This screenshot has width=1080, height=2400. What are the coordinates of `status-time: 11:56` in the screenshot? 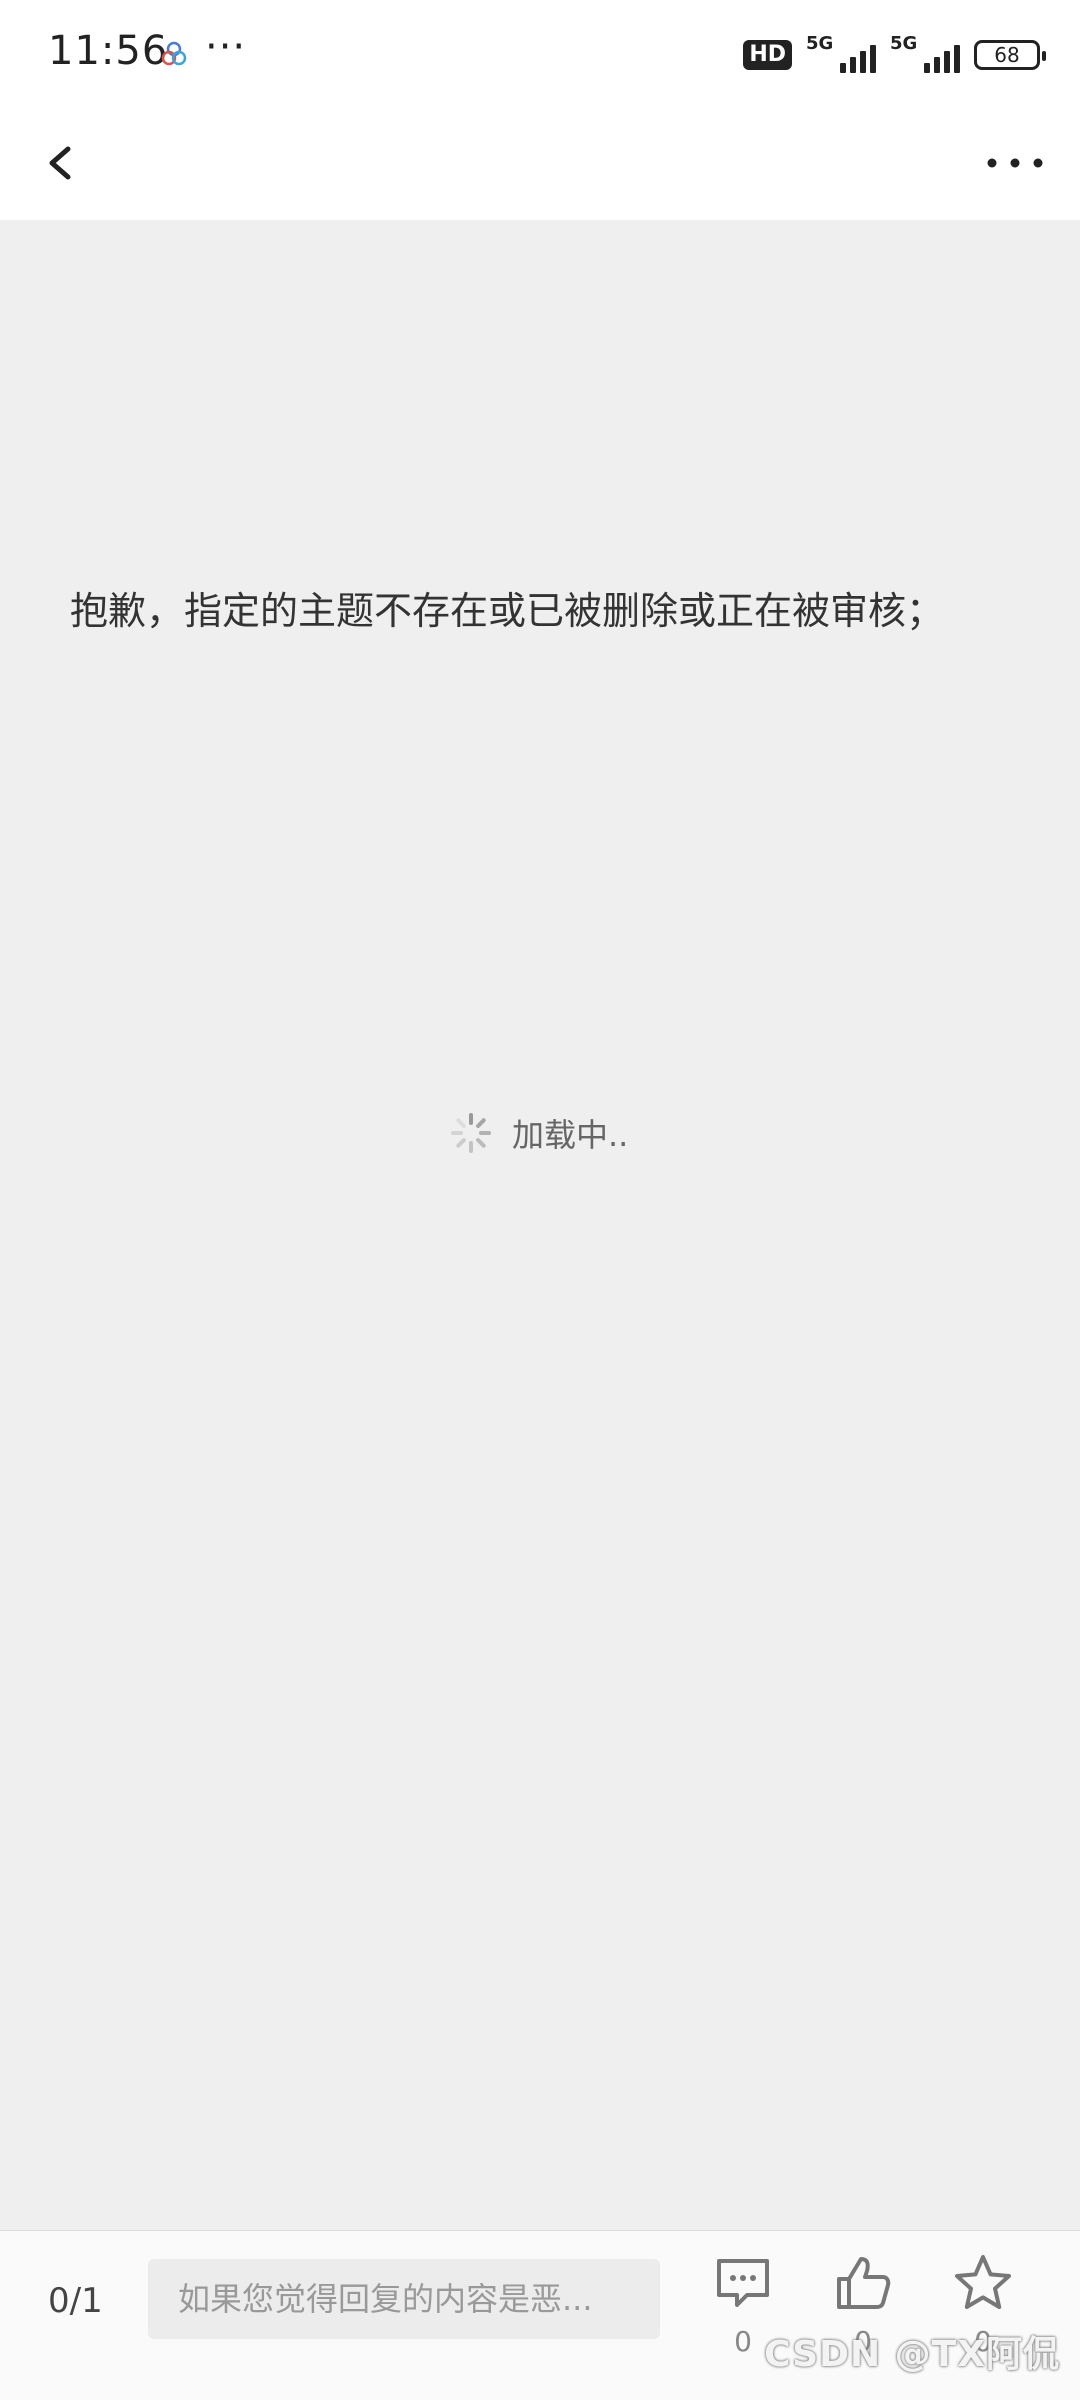 It's located at (108, 51).